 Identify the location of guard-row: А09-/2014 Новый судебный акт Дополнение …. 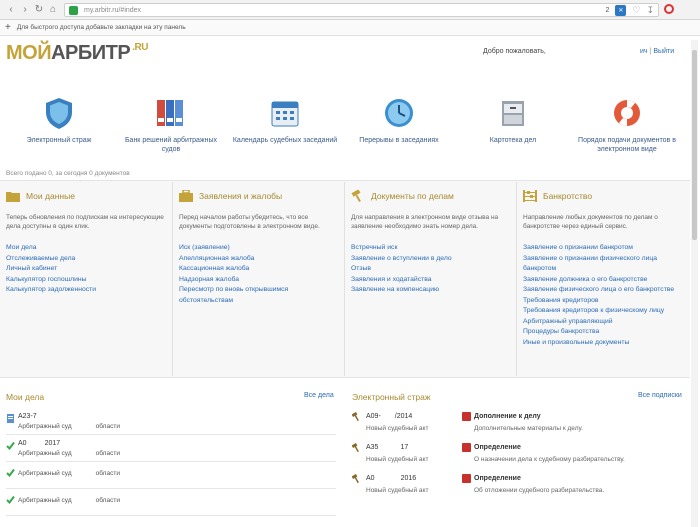
(520, 425).